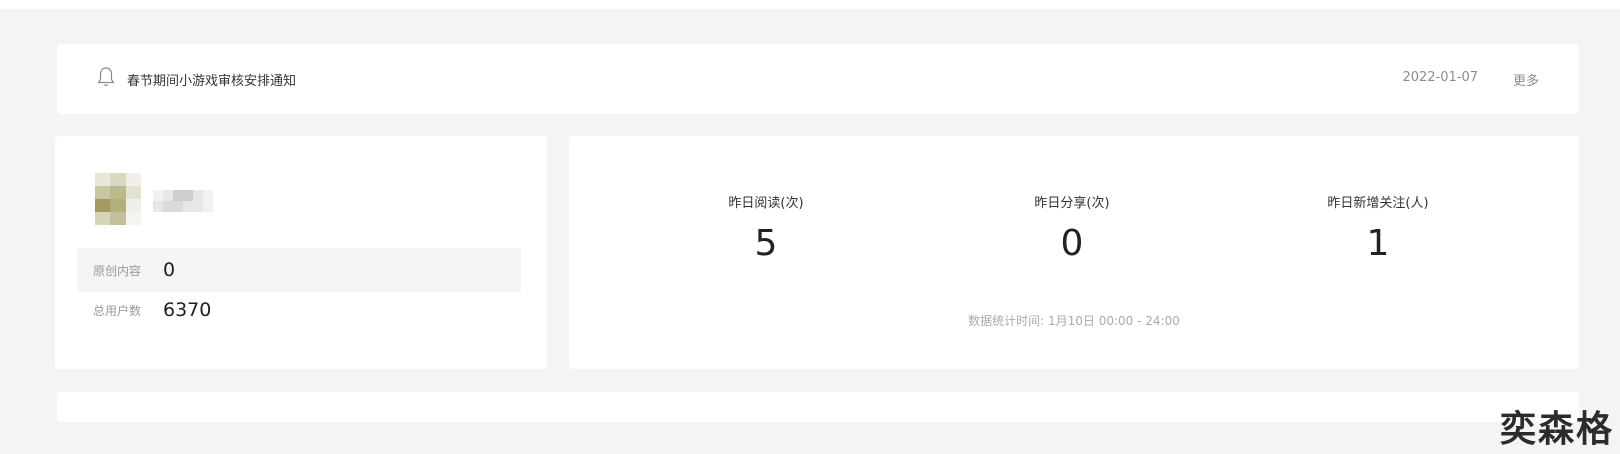 Image resolution: width=1620 pixels, height=454 pixels. I want to click on notice-date: 2022-01-07, so click(1440, 77).